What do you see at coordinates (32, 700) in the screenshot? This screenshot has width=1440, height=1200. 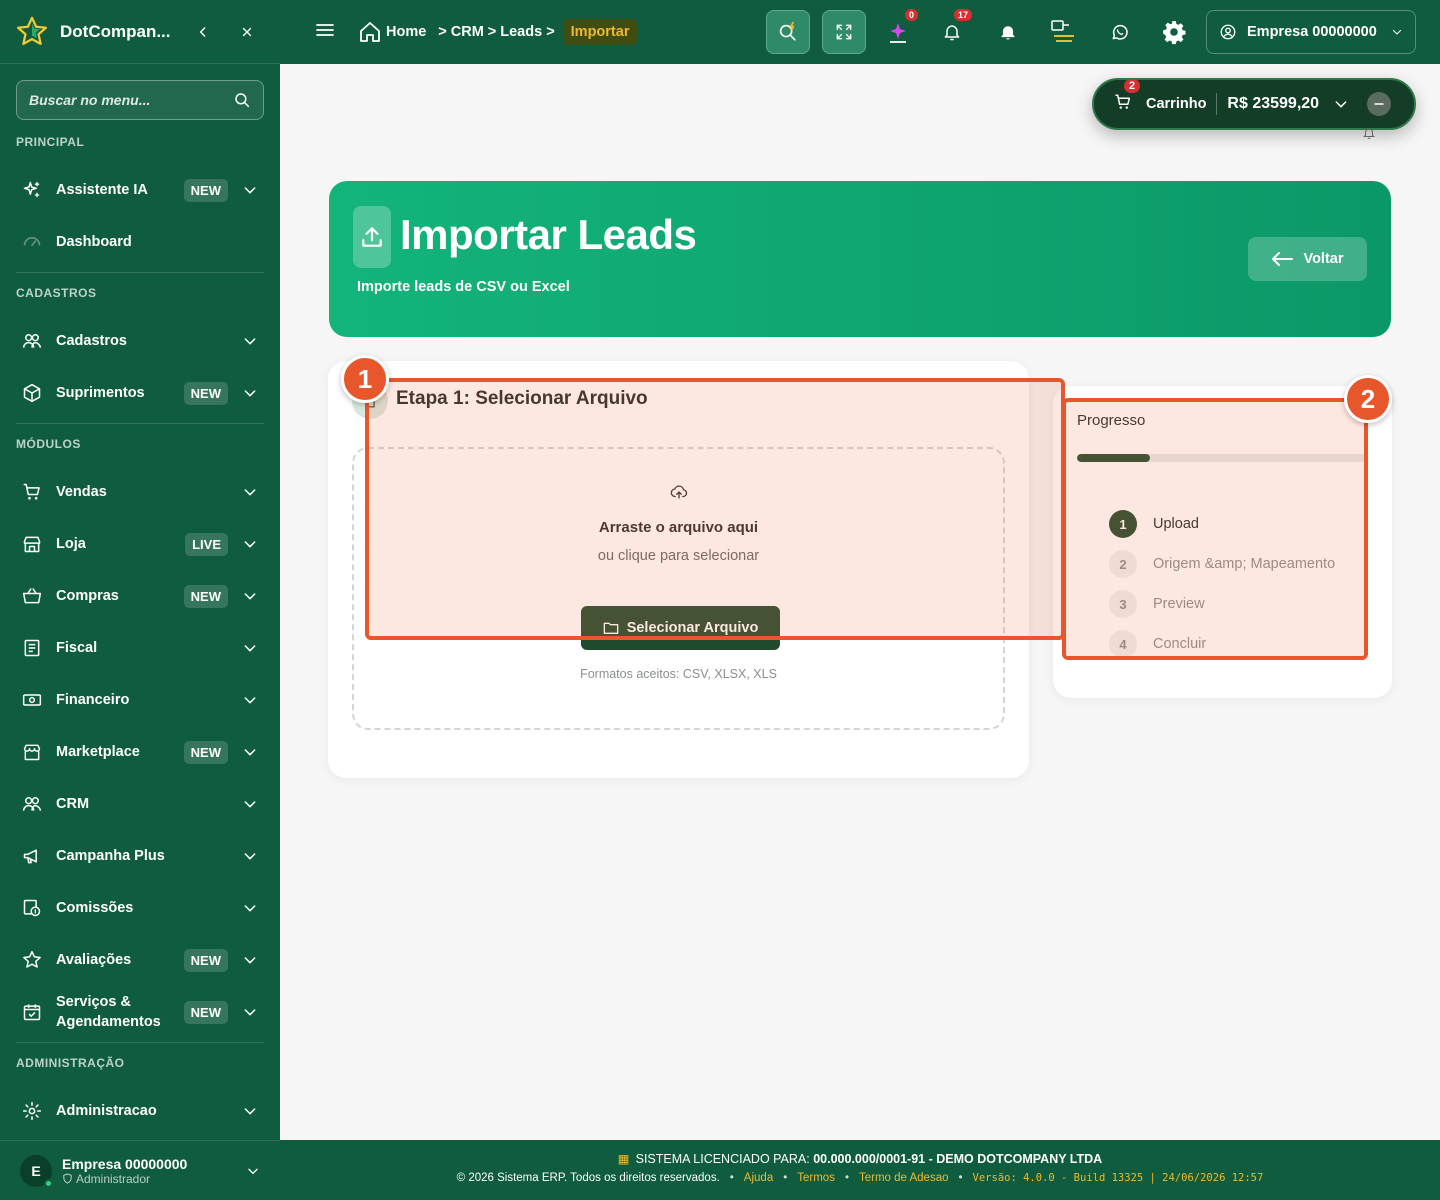 I see `cash-icon` at bounding box center [32, 700].